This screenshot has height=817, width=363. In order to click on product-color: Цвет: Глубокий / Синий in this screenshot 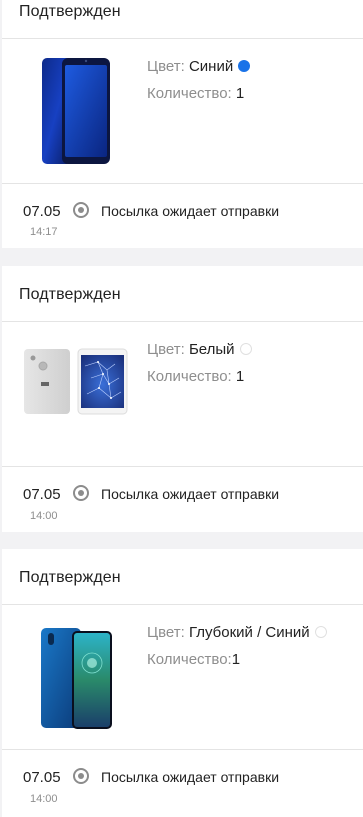, I will do `click(237, 632)`.